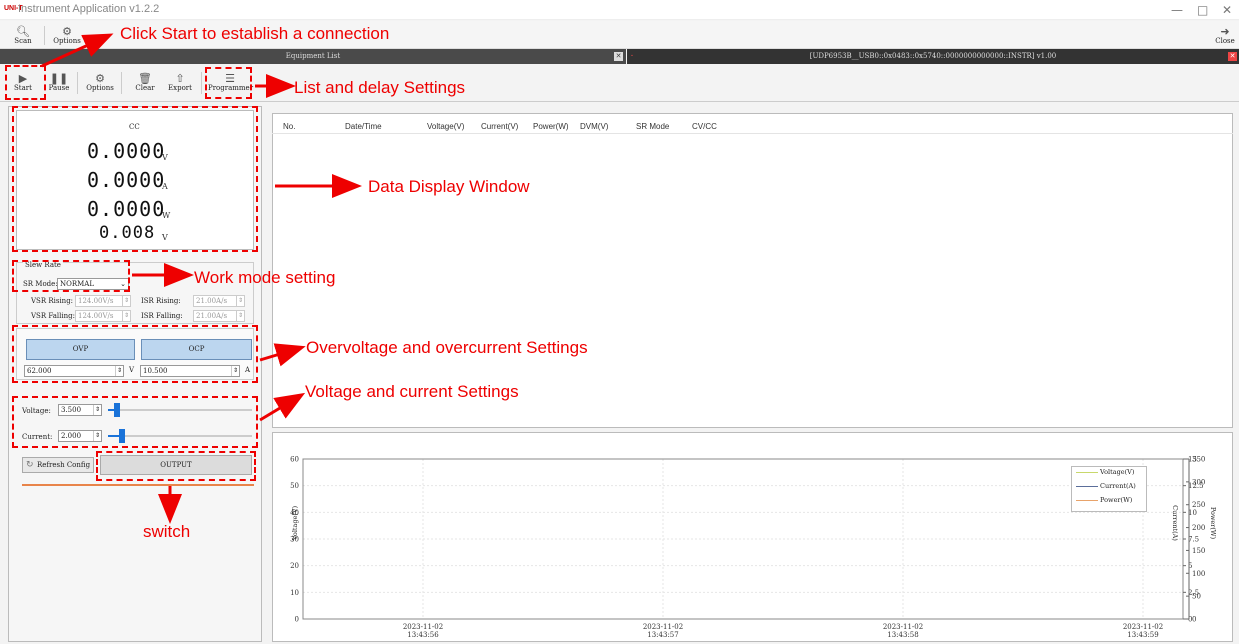 Image resolution: width=1239 pixels, height=644 pixels. Describe the element at coordinates (255, 33) in the screenshot. I see `annotation-click-start: Click Start to establish a connection` at that location.